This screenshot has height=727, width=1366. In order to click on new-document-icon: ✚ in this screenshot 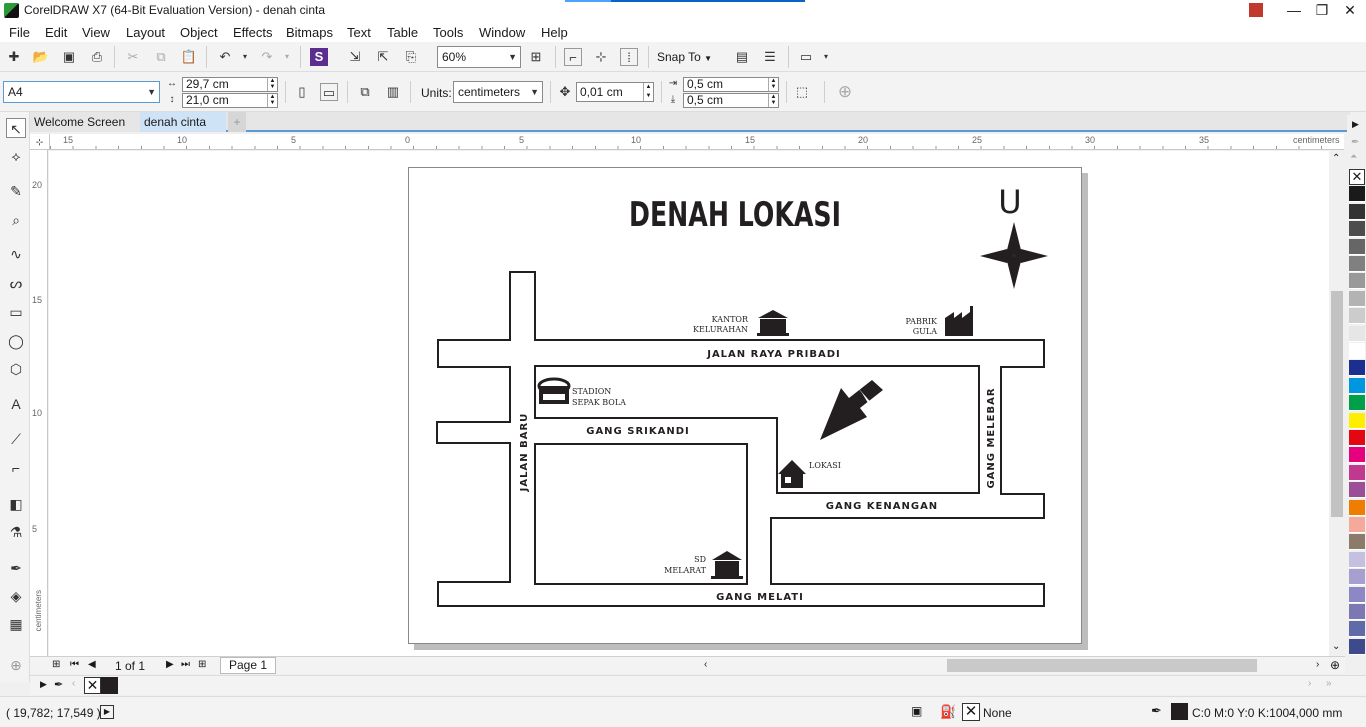, I will do `click(14, 57)`.